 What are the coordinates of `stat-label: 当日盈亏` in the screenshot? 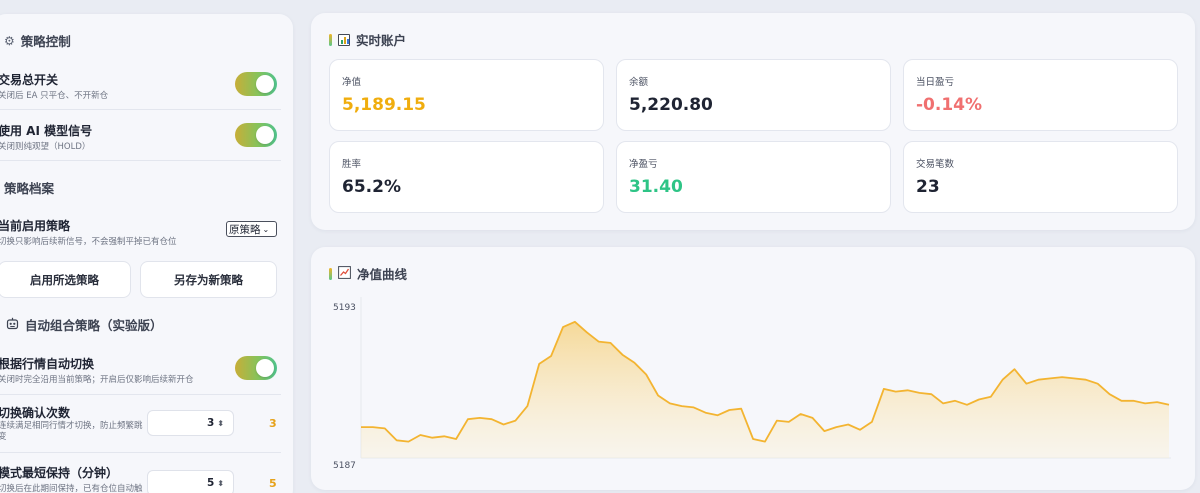 It's located at (935, 82).